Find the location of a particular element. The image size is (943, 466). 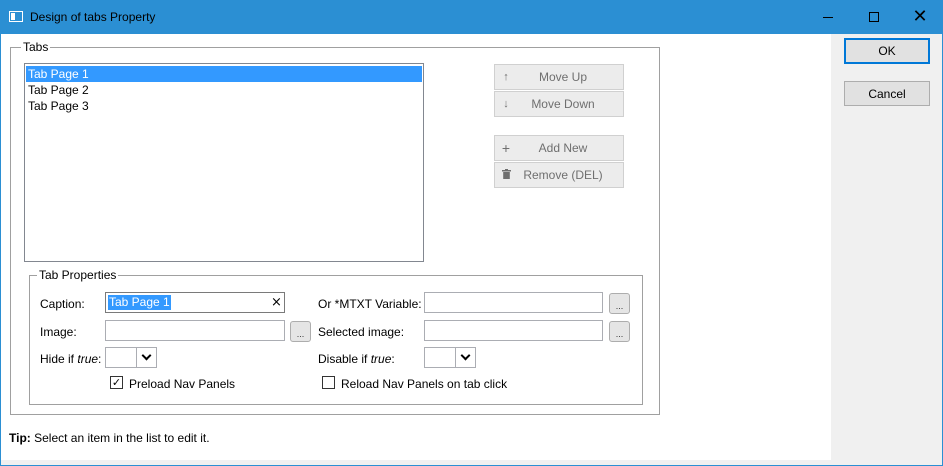

checkmark-icon: ✓ is located at coordinates (116, 382).